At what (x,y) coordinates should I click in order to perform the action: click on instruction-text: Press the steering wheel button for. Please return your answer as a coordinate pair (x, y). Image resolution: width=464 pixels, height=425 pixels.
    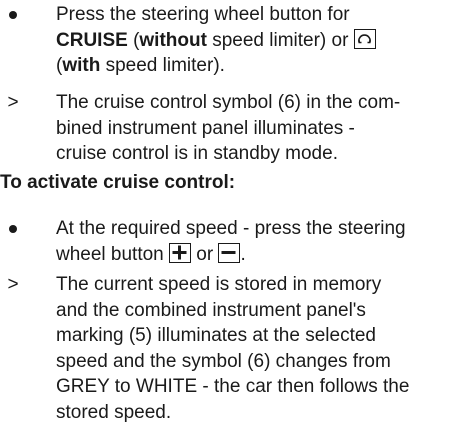
    Looking at the image, I should click on (203, 14).